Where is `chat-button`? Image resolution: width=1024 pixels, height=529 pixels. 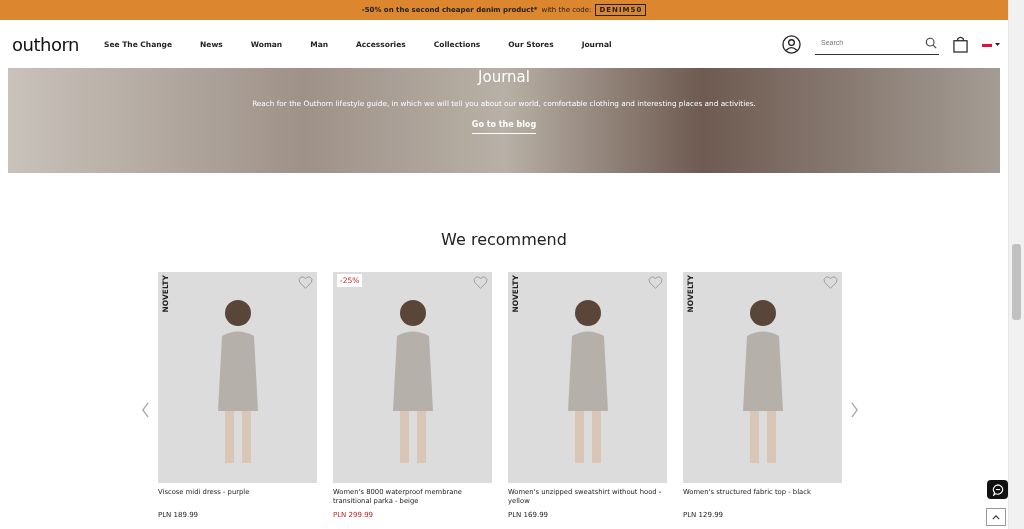
chat-button is located at coordinates (997, 489).